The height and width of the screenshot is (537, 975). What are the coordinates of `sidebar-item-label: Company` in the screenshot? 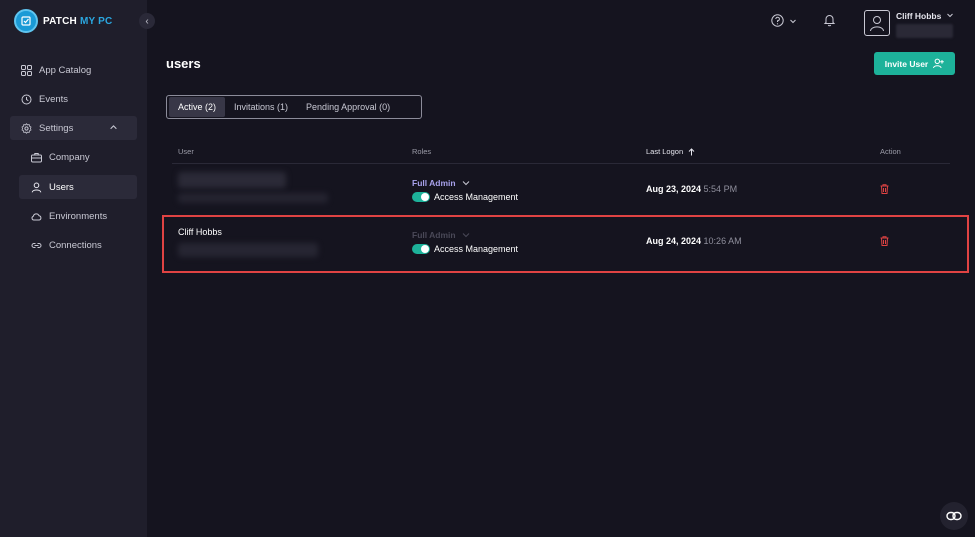 It's located at (69, 157).